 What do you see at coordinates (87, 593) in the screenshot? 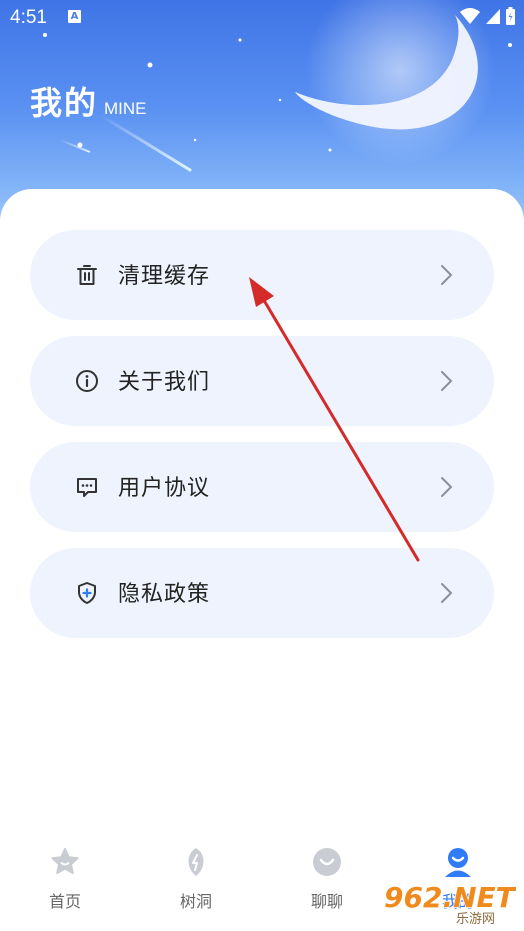
I see `shield-icon` at bounding box center [87, 593].